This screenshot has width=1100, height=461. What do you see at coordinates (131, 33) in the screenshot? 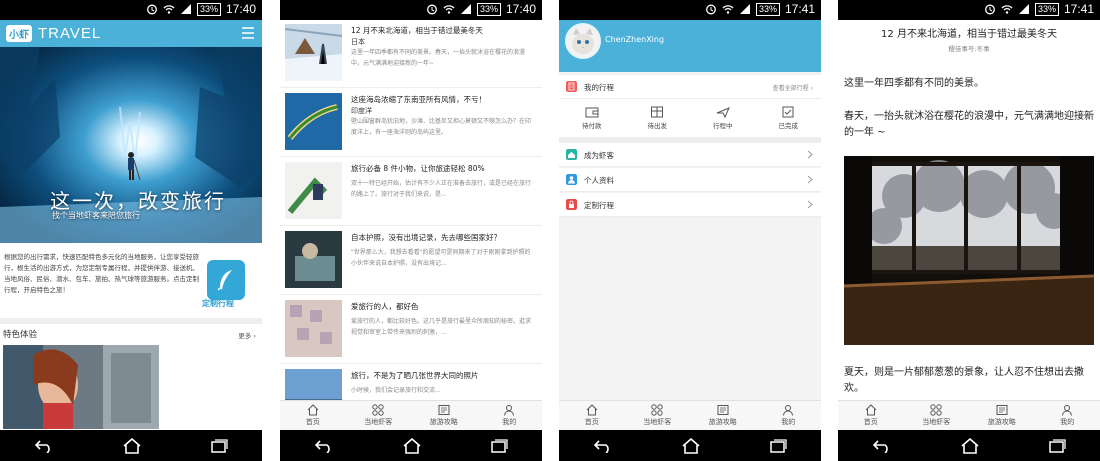
I see `app-header: 小虾 TRAVEL` at bounding box center [131, 33].